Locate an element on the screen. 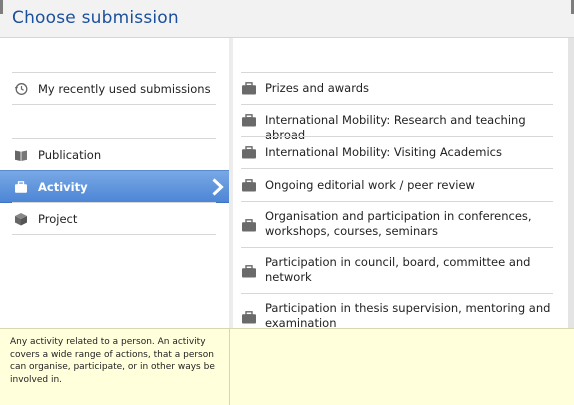 This screenshot has height=405, width=574. category-label: My recently used submissions is located at coordinates (124, 88).